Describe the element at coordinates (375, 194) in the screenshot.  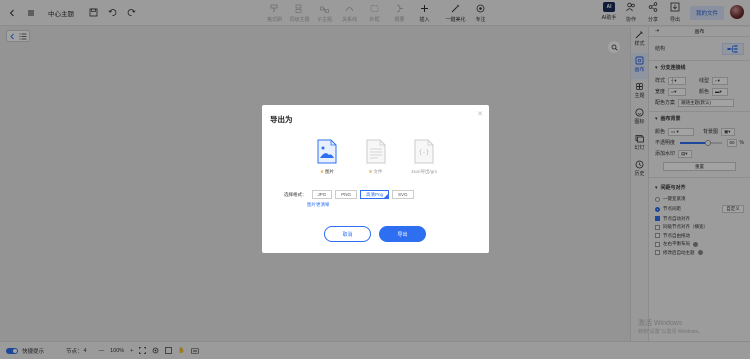
I see `type-hd-png-button: 高清Png` at that location.